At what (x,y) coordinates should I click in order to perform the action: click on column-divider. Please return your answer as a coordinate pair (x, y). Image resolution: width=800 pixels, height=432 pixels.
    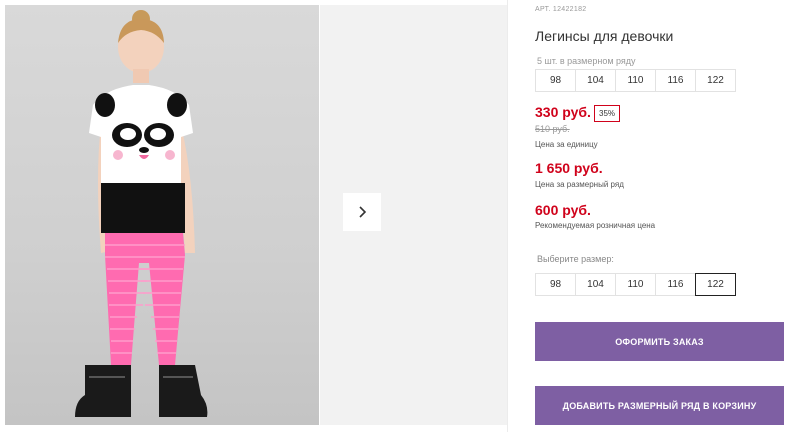
    Looking at the image, I should click on (507, 216).